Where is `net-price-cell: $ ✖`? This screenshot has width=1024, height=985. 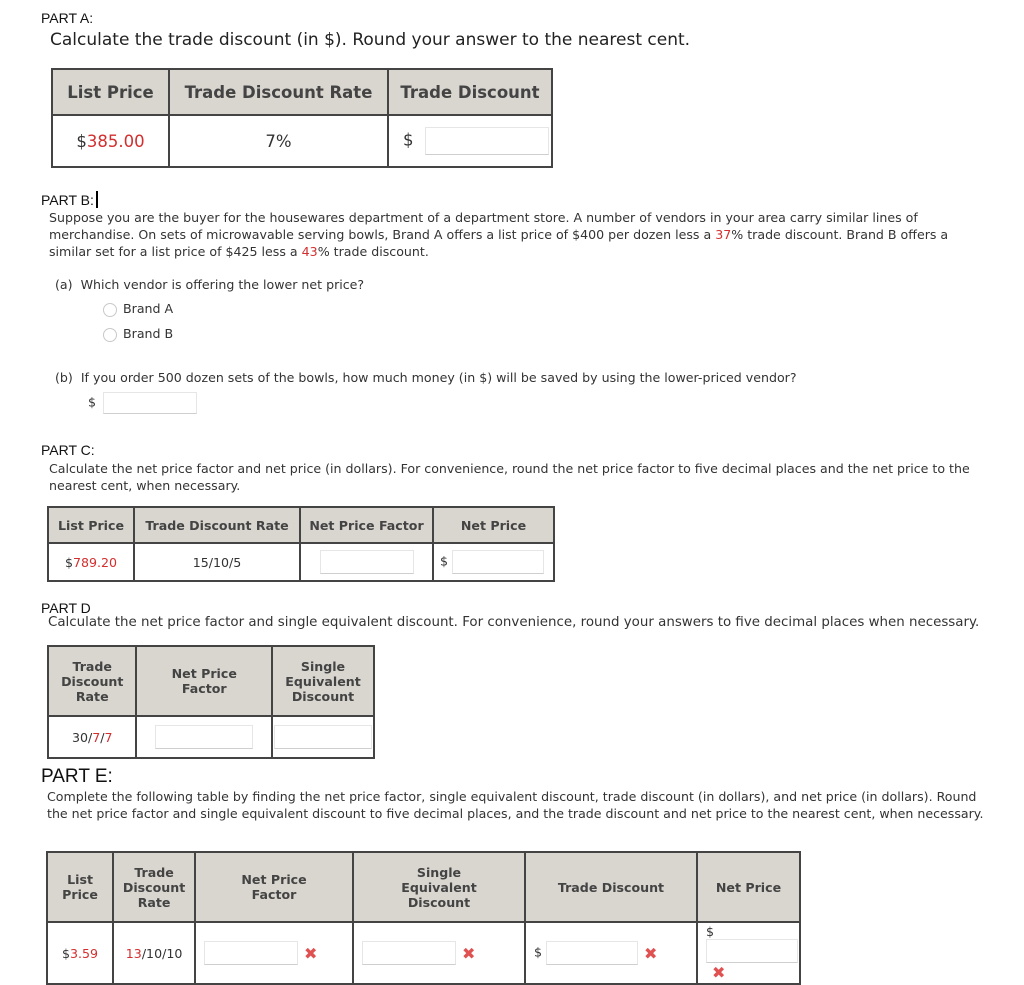 net-price-cell: $ ✖ is located at coordinates (748, 953).